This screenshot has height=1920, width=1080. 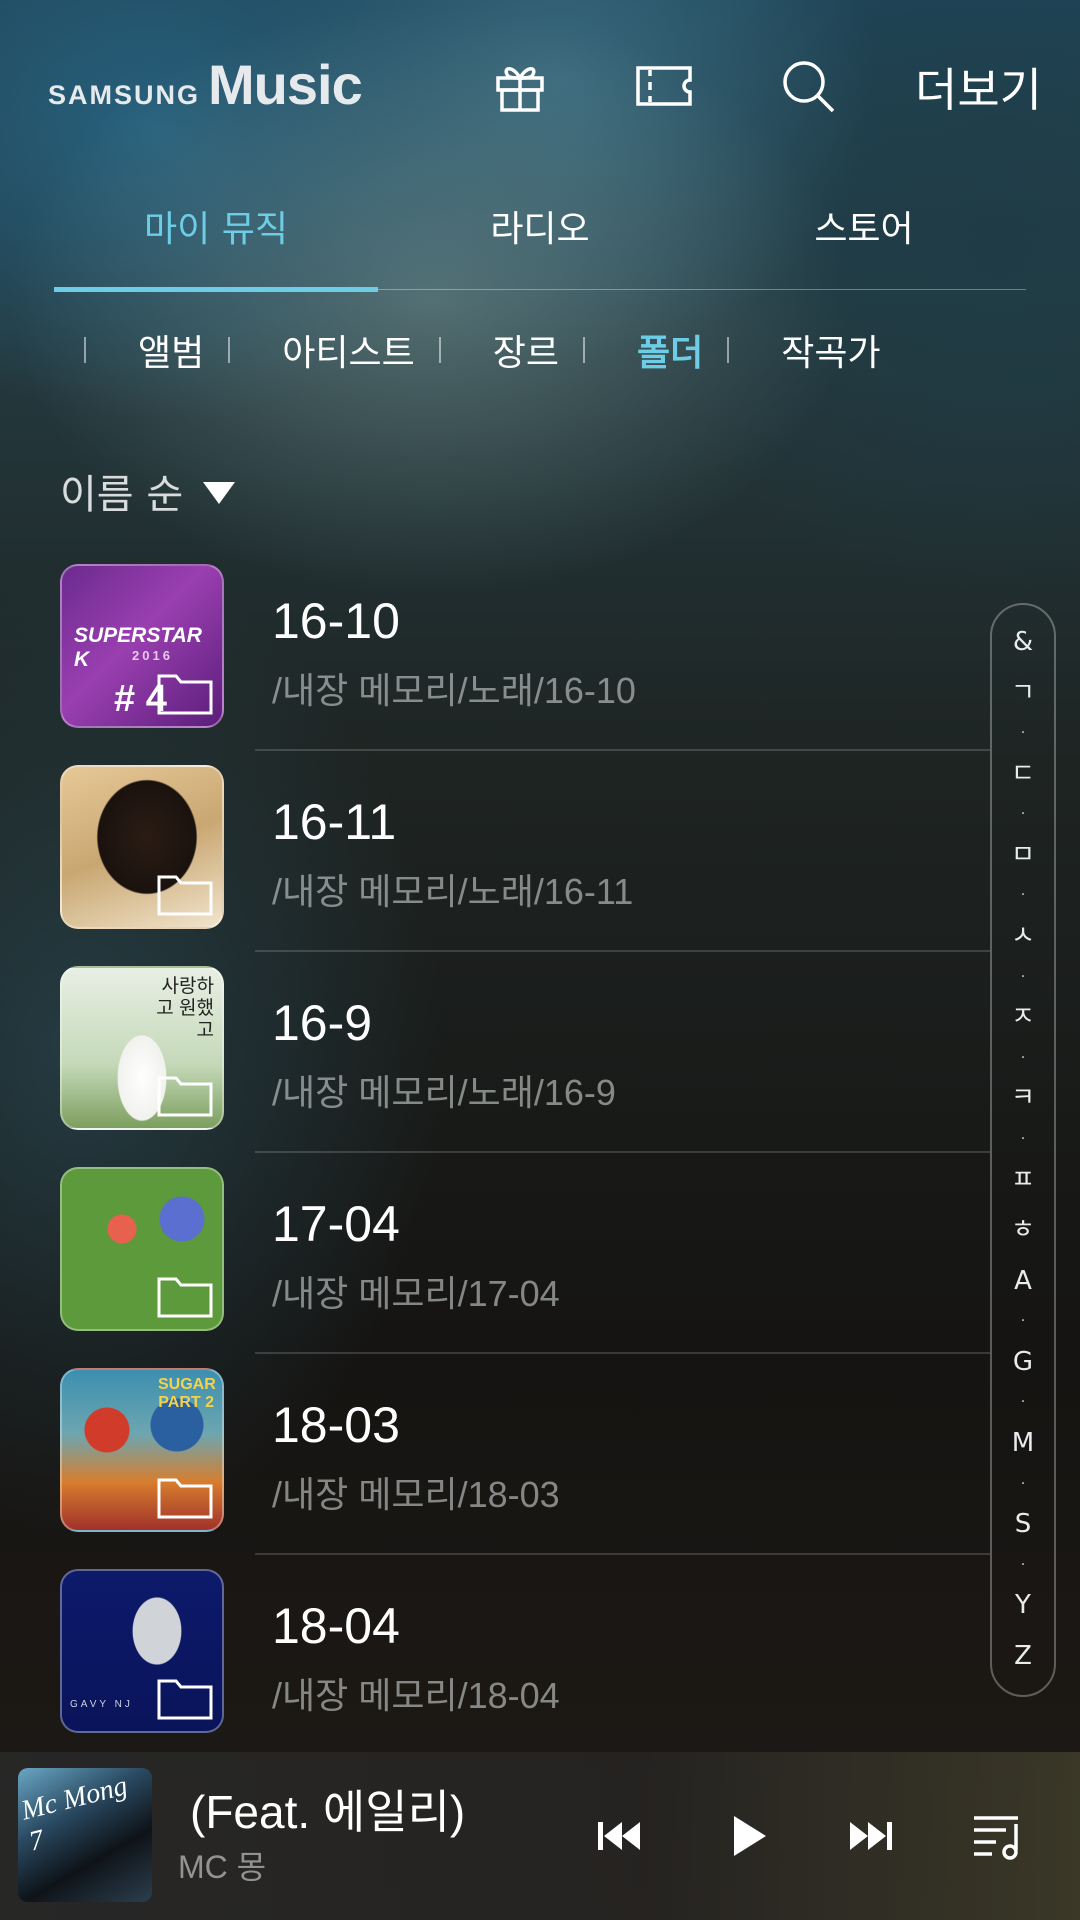 I want to click on subtab-folder: 폴더, so click(x=631, y=350).